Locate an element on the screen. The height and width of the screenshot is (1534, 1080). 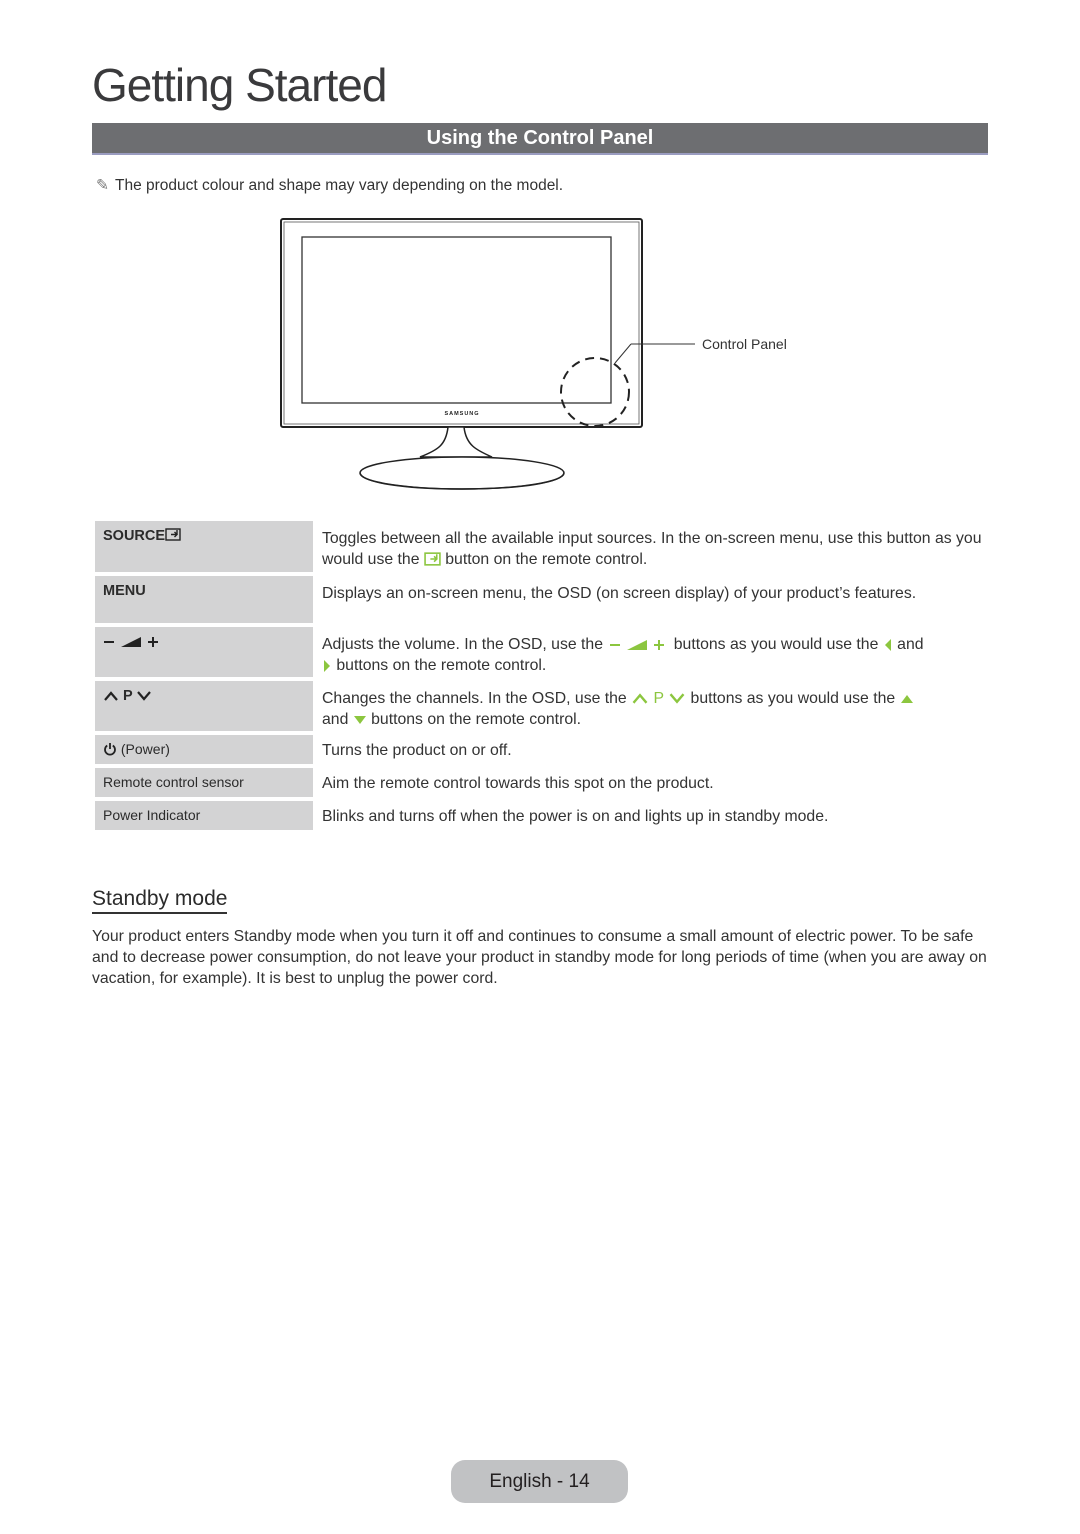
chevron-up-icon-green is located at coordinates (640, 698).